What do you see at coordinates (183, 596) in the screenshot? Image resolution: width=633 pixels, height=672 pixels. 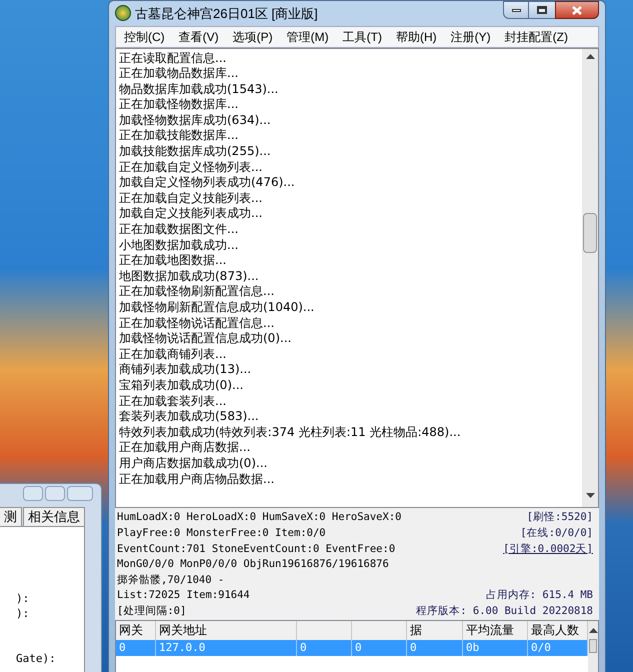 I see `status-text: List:72025 Item:91644` at bounding box center [183, 596].